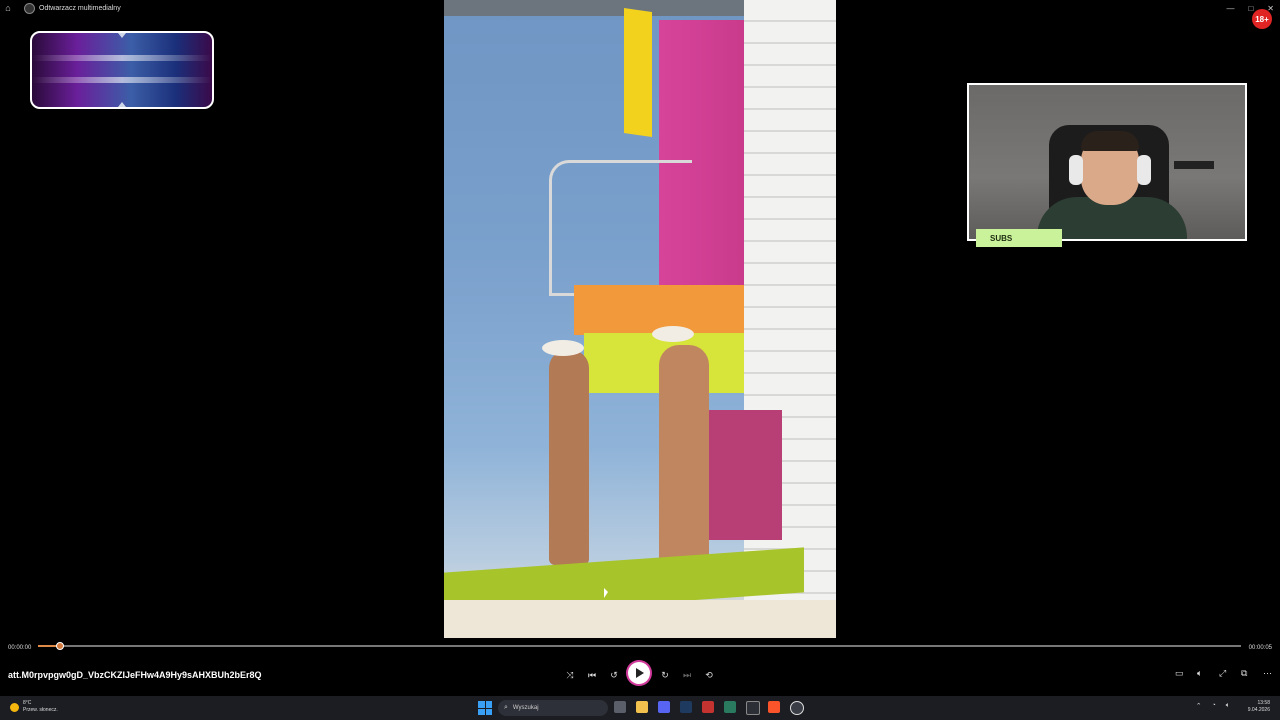  Describe the element at coordinates (1107, 162) in the screenshot. I see `webcam-overlay` at that location.